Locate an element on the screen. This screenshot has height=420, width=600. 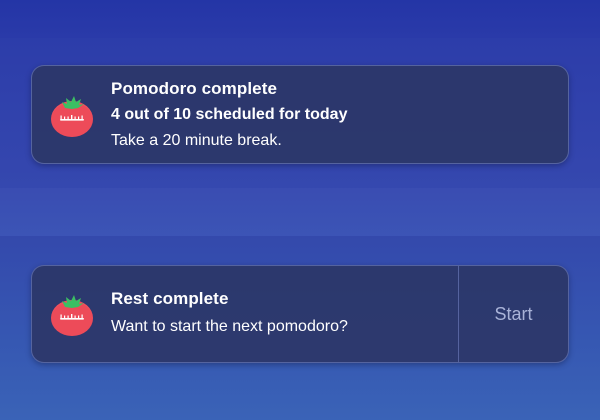
notification-title: Pomodoro complete is located at coordinates (194, 88).